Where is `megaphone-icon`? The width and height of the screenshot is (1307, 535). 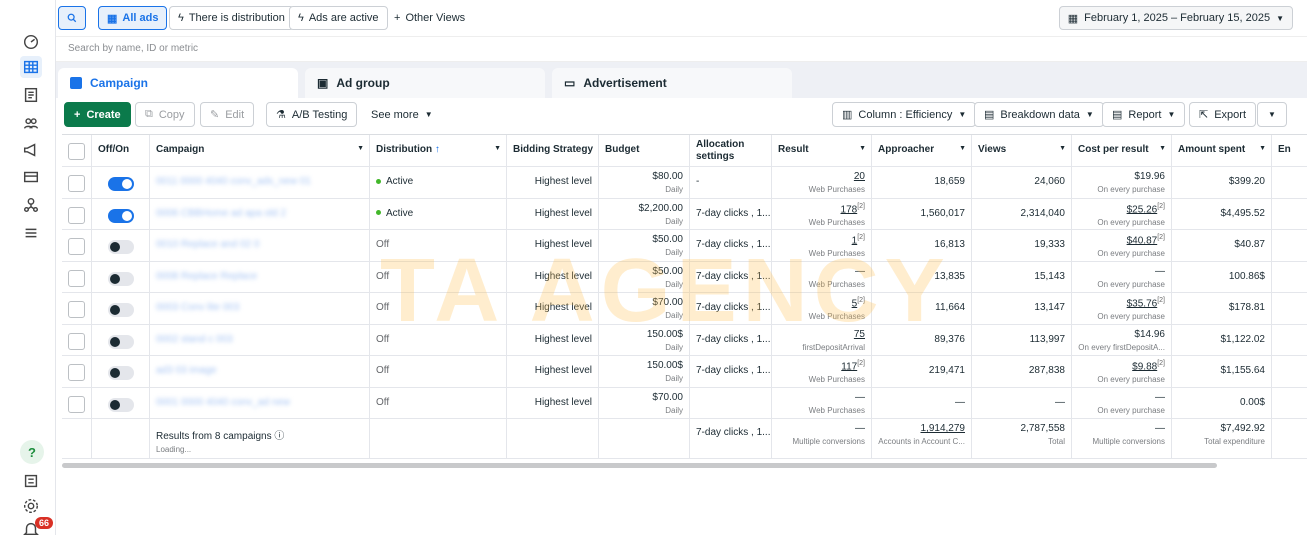
megaphone-icon is located at coordinates (31, 150).